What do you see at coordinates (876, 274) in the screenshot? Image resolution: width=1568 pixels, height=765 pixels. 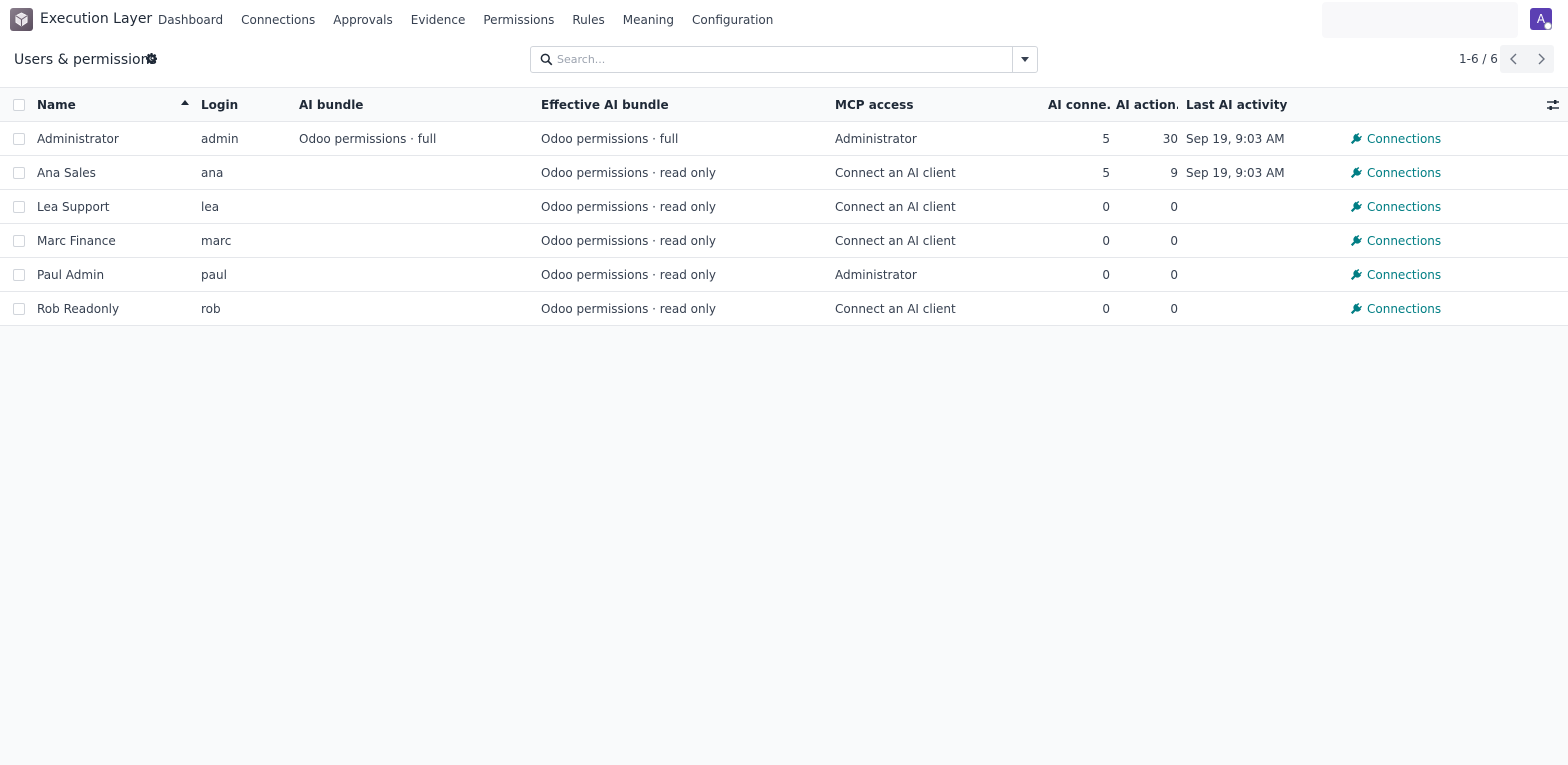 I see `cell-mcp-access: Administrator` at bounding box center [876, 274].